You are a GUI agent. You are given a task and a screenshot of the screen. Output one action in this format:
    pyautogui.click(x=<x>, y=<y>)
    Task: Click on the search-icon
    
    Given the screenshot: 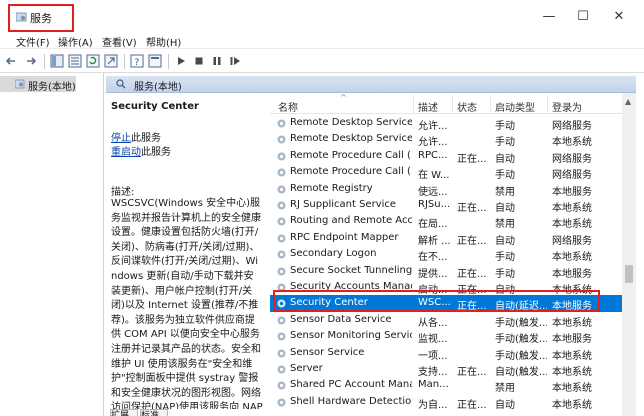 What is the action you would take?
    pyautogui.click(x=121, y=84)
    